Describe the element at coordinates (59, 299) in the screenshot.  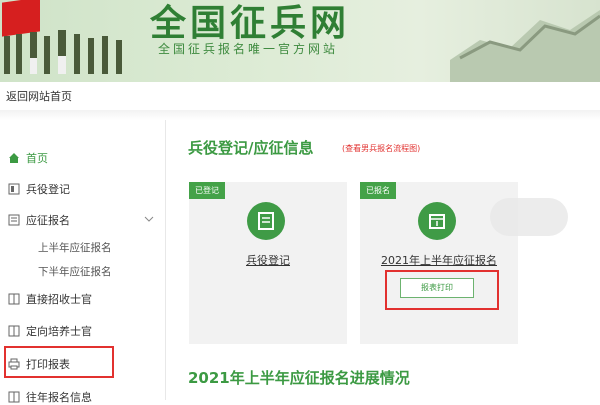
I see `sidebar-item-label: 直接招收士官` at that location.